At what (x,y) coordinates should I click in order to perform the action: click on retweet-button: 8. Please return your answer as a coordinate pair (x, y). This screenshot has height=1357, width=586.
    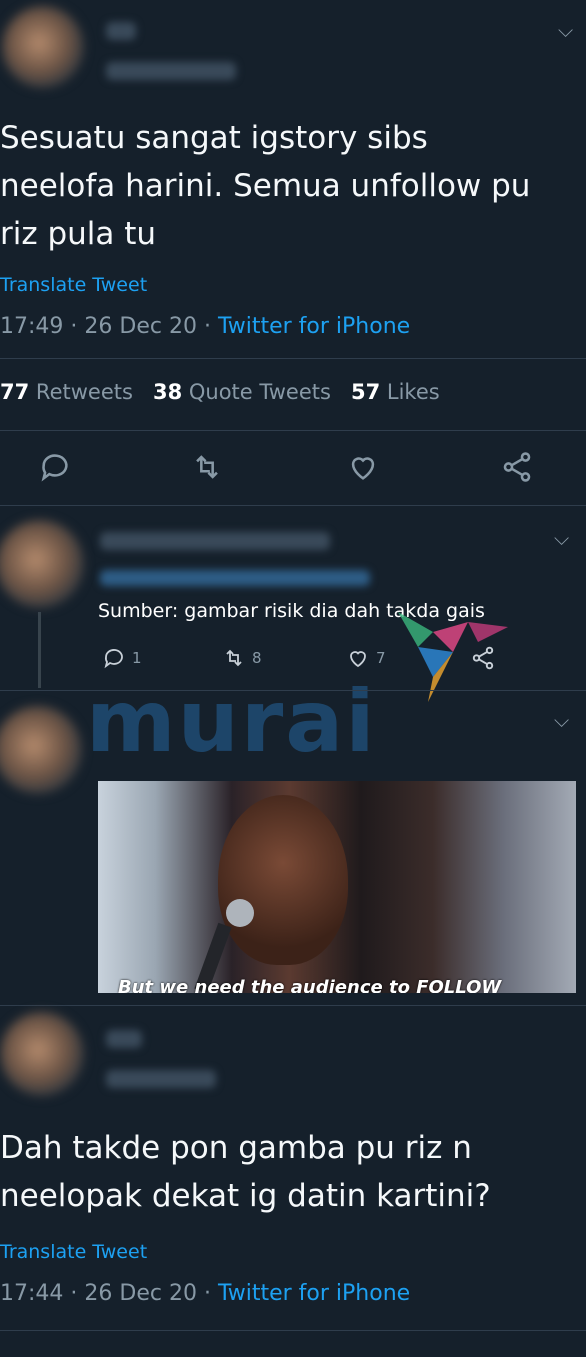
    Looking at the image, I should click on (242, 658).